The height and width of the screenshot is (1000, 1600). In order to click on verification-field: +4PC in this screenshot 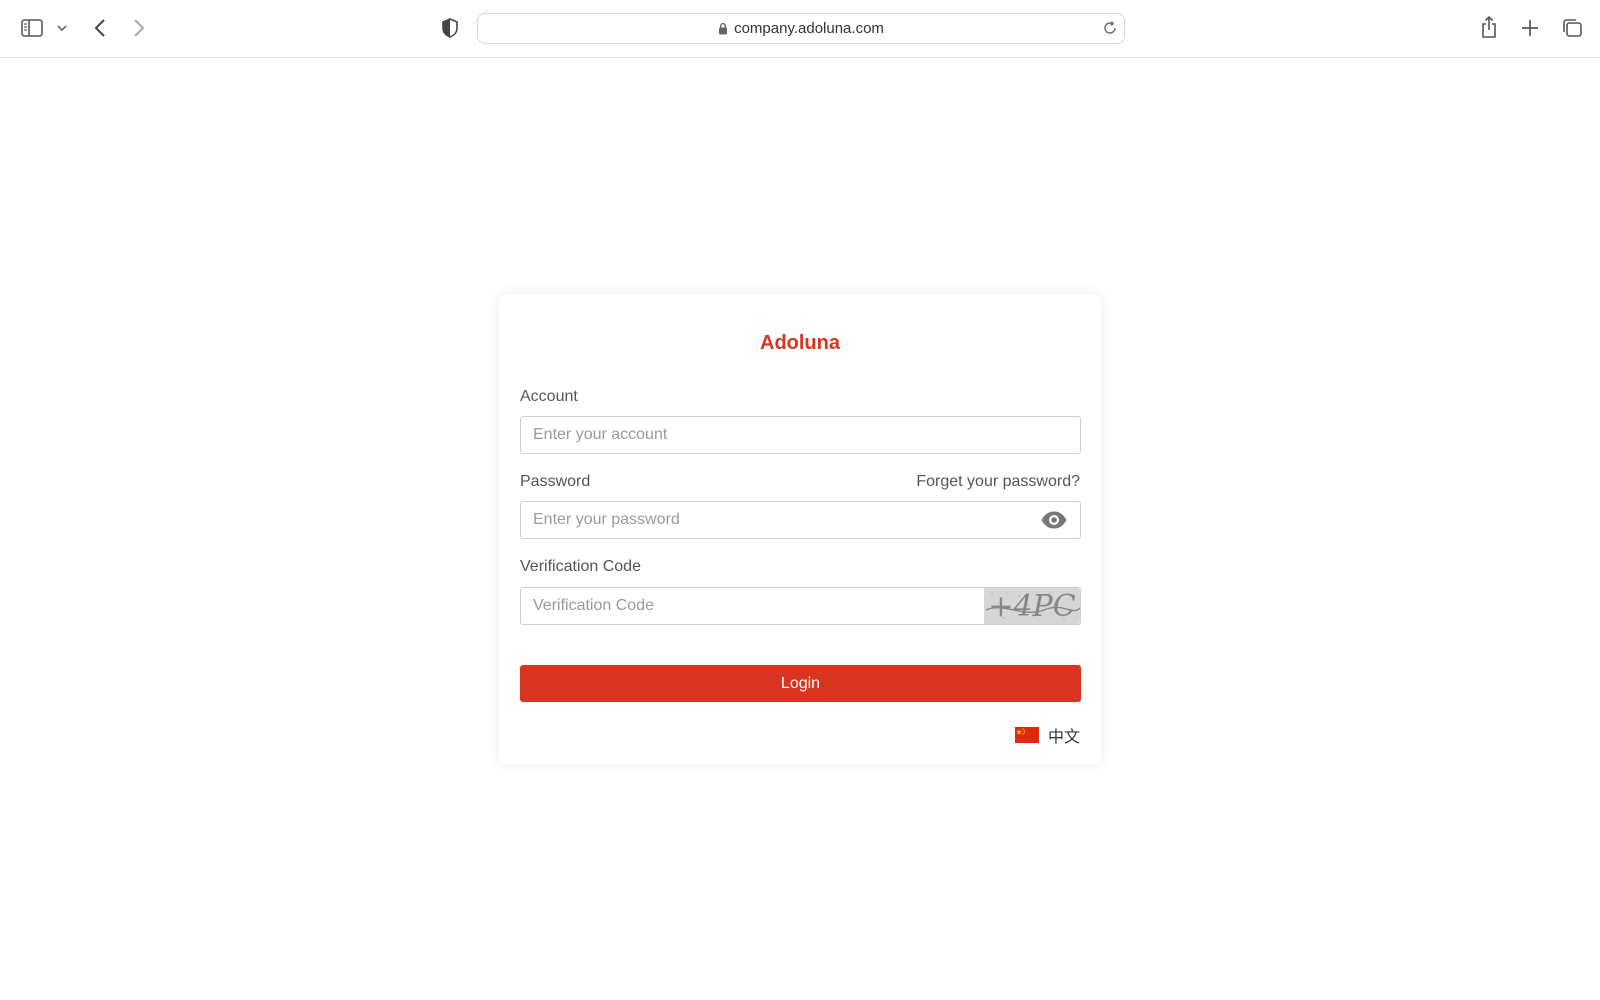, I will do `click(800, 606)`.